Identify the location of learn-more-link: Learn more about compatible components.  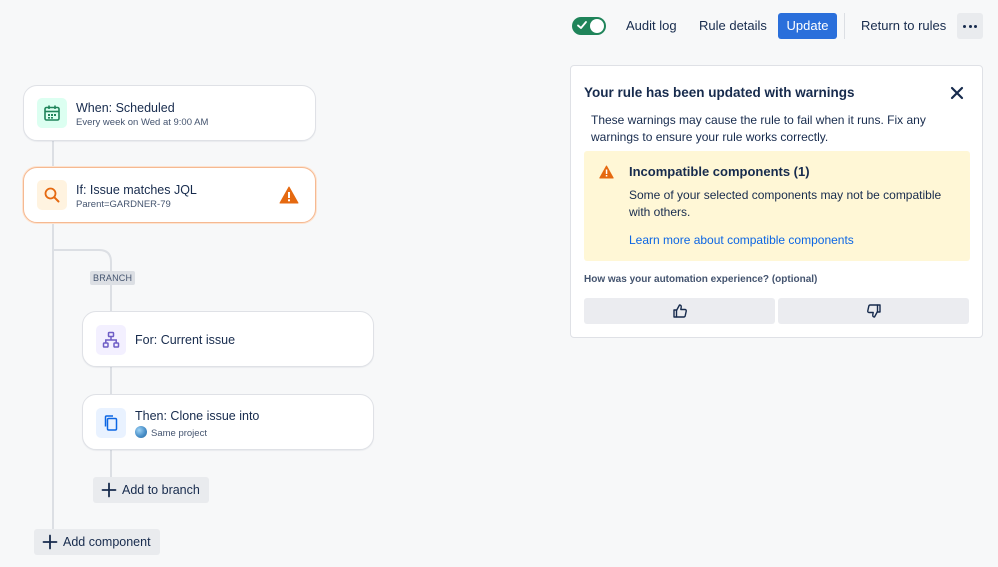
(741, 240).